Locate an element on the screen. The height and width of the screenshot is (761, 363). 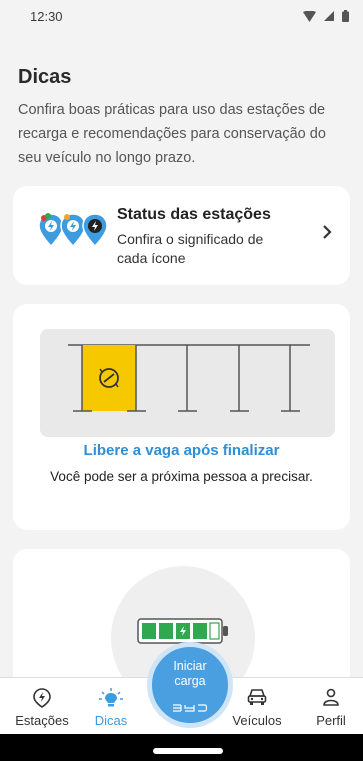
signal-icon is located at coordinates (329, 16).